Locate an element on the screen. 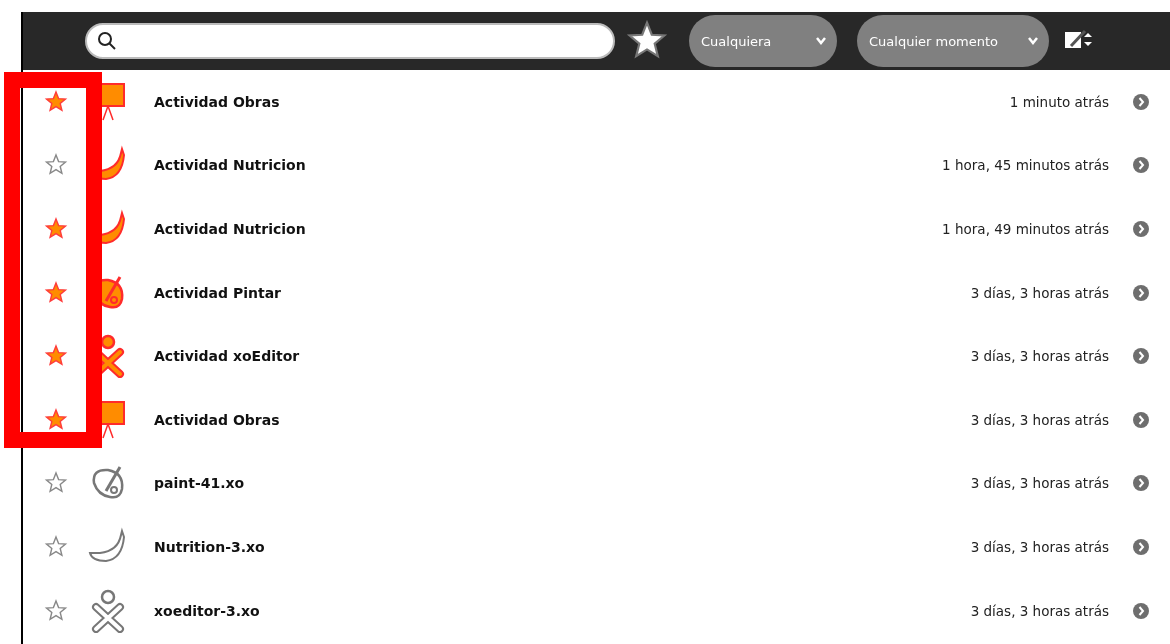  search-icon is located at coordinates (107, 41).